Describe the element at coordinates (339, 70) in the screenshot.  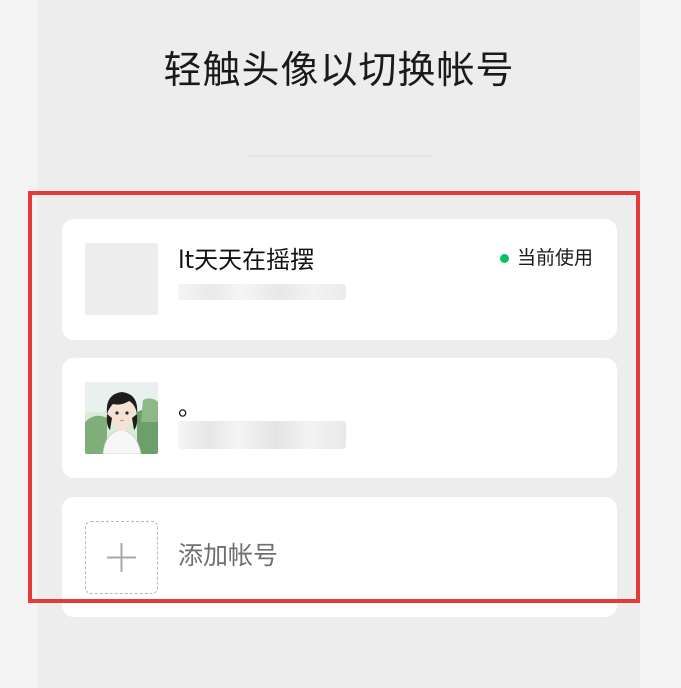
I see `page-title: 轻触头像以切换帐号` at that location.